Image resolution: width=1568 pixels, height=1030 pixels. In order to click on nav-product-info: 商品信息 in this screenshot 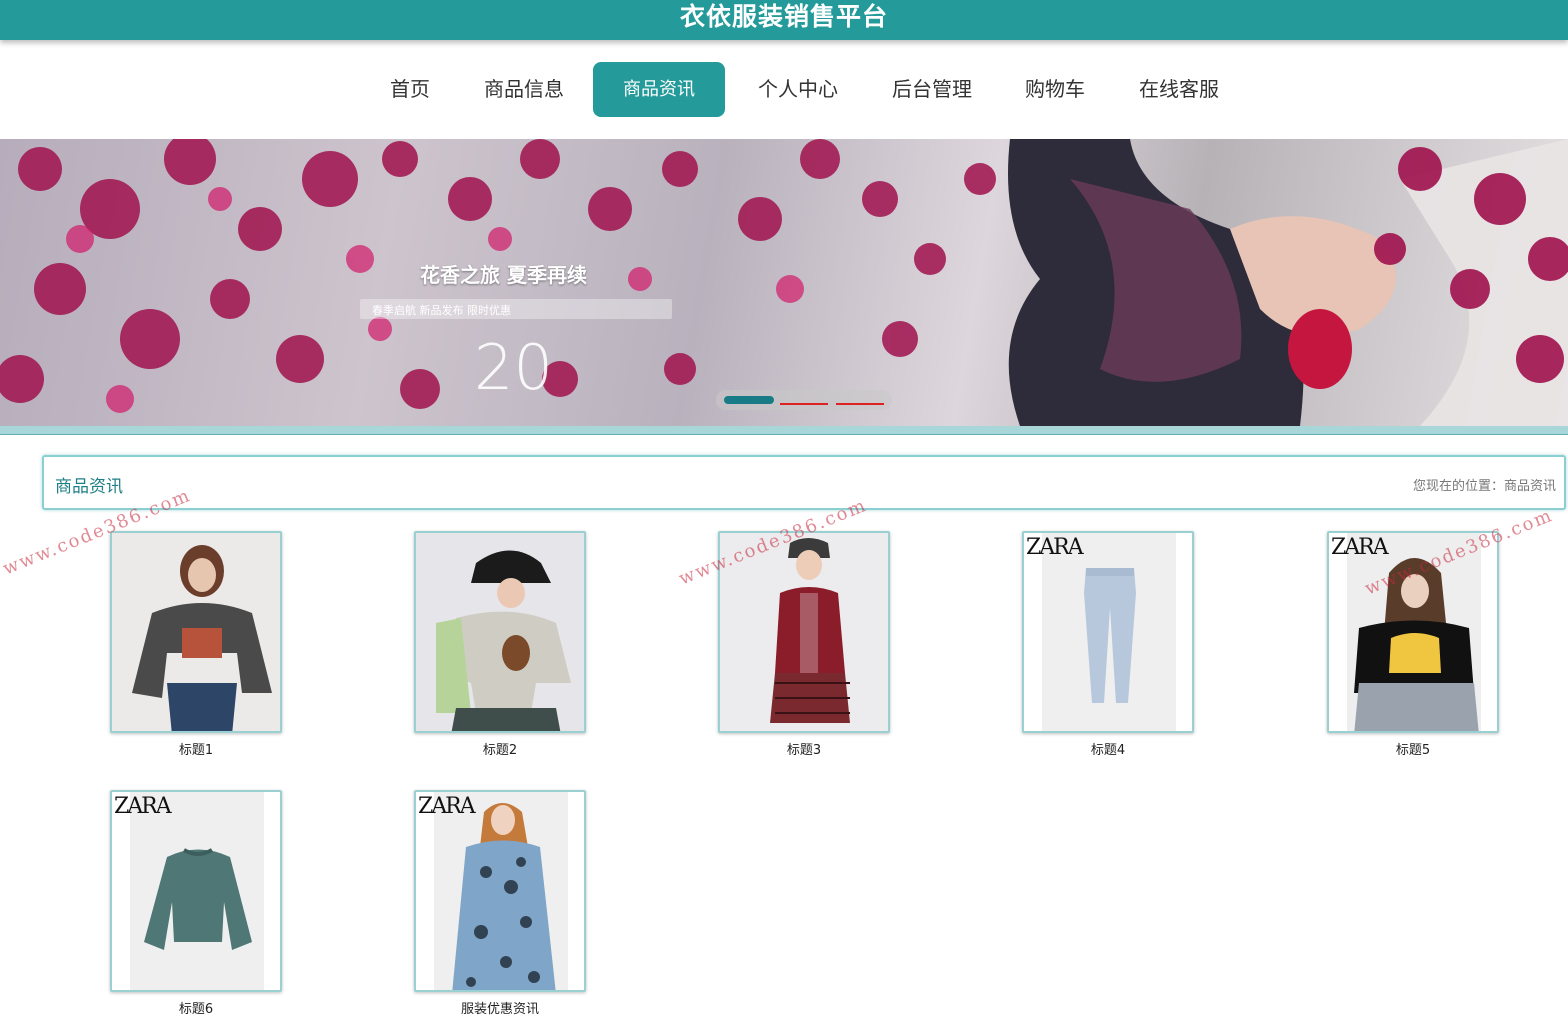, I will do `click(524, 89)`.